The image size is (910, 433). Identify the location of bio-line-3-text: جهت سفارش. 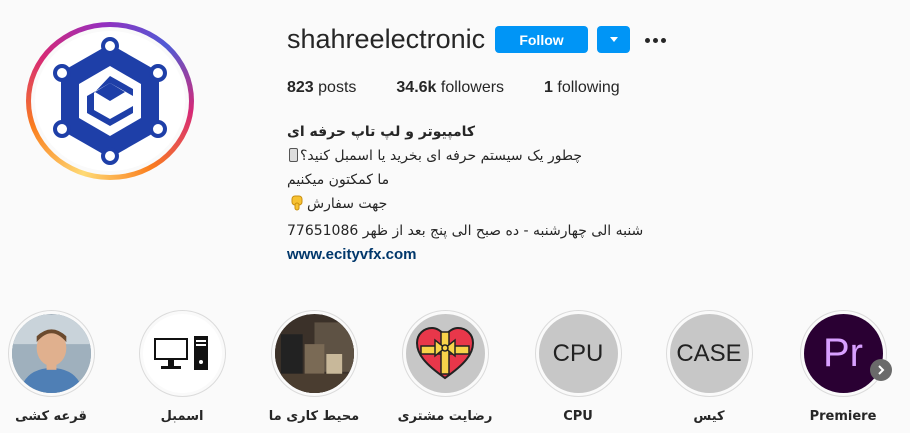
(347, 204).